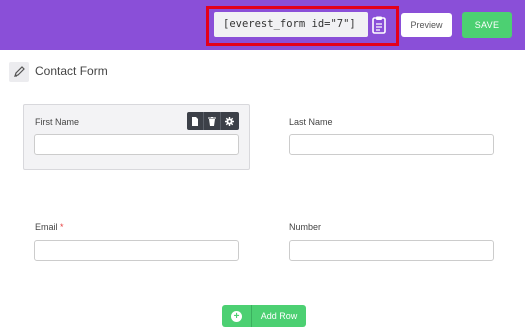 The height and width of the screenshot is (332, 525). I want to click on preview-button: Preview, so click(426, 25).